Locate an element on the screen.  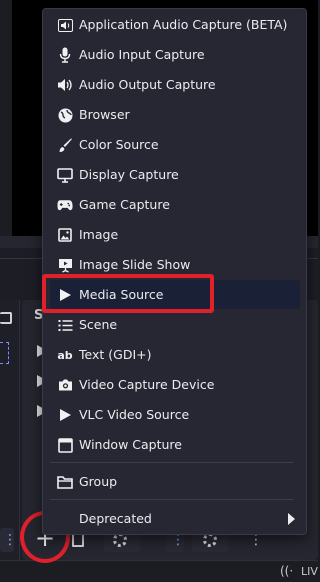
menu-item-label: Window Capture is located at coordinates (130, 444).